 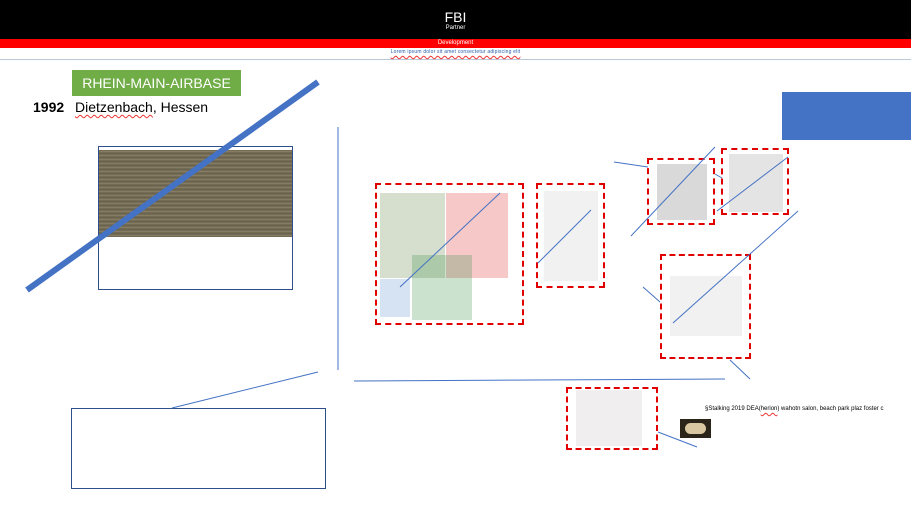 I want to click on strike-line, so click(x=172, y=186).